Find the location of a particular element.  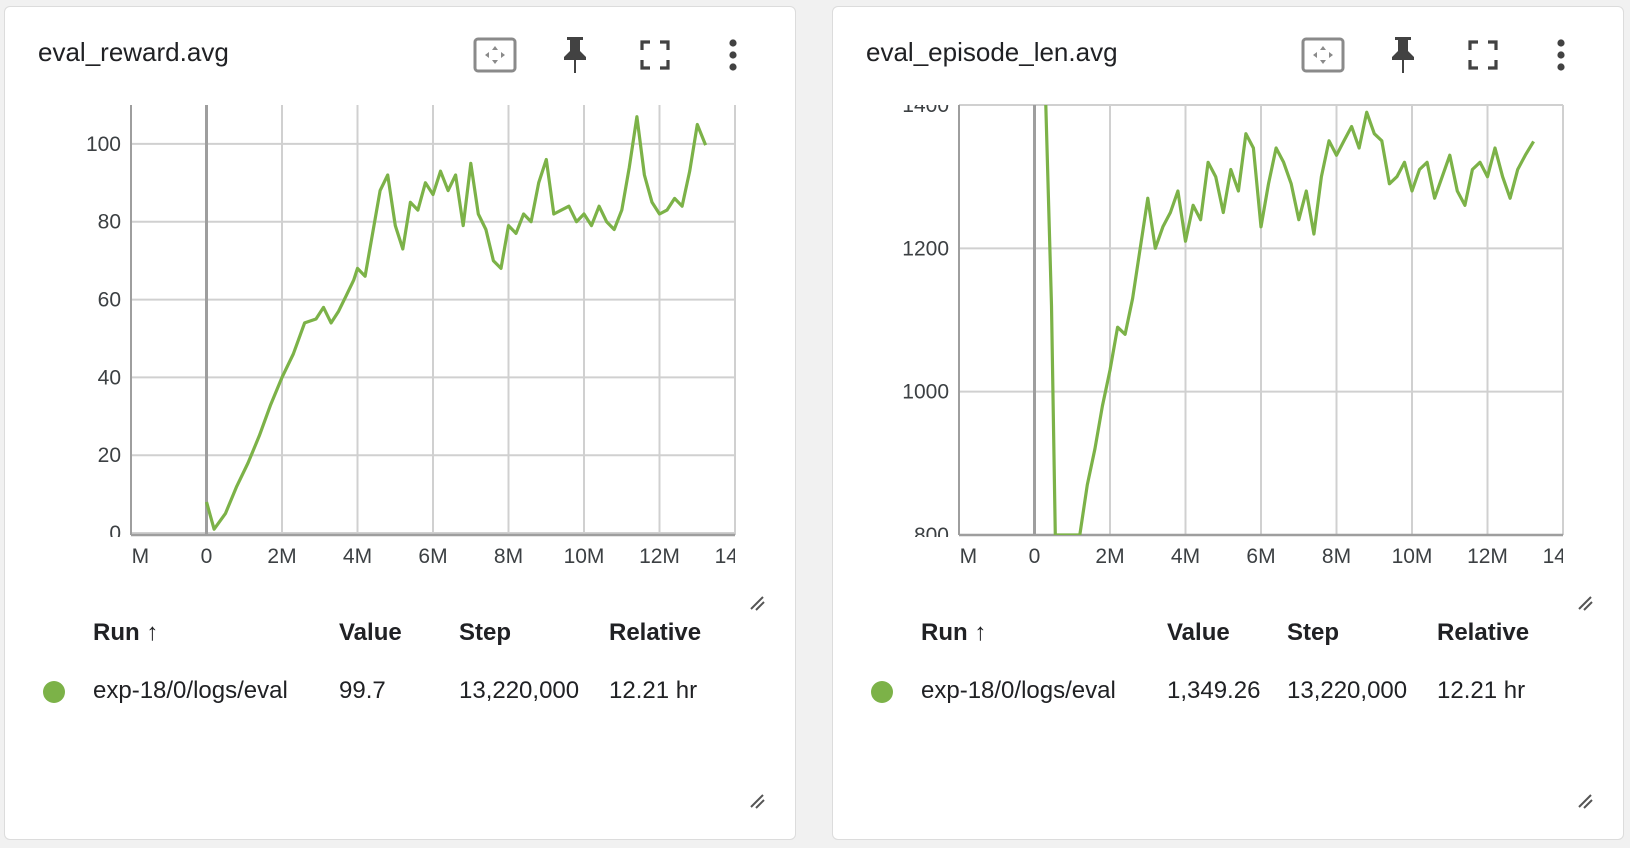

y-tick-label: 100 is located at coordinates (103, 144).